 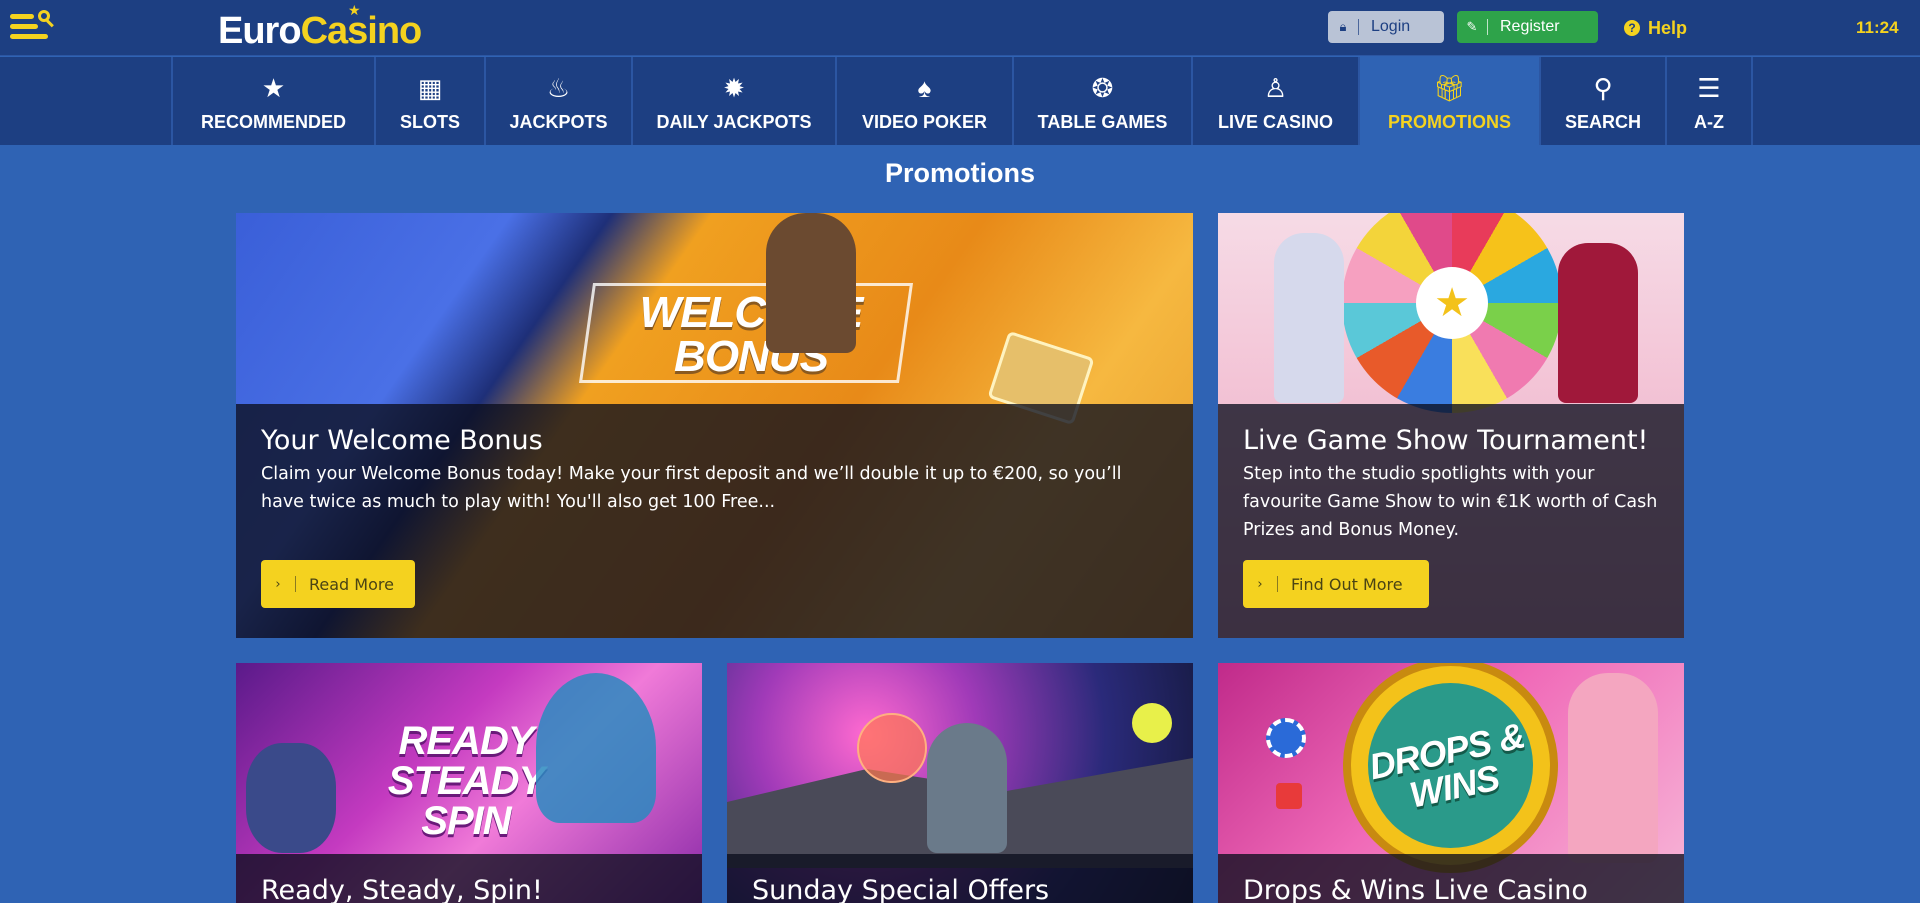 I want to click on star-icon: ★, so click(x=273, y=87).